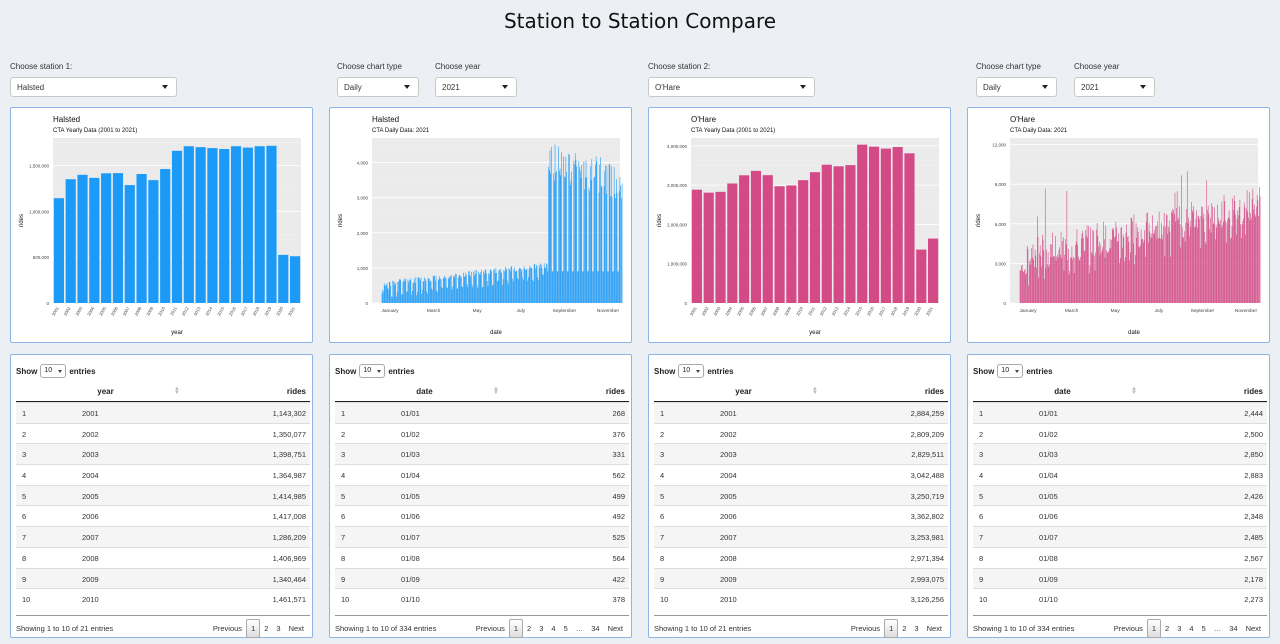 This screenshot has width=1280, height=644. I want to click on pagination: Previous 1 2 3 Next, so click(258, 628).